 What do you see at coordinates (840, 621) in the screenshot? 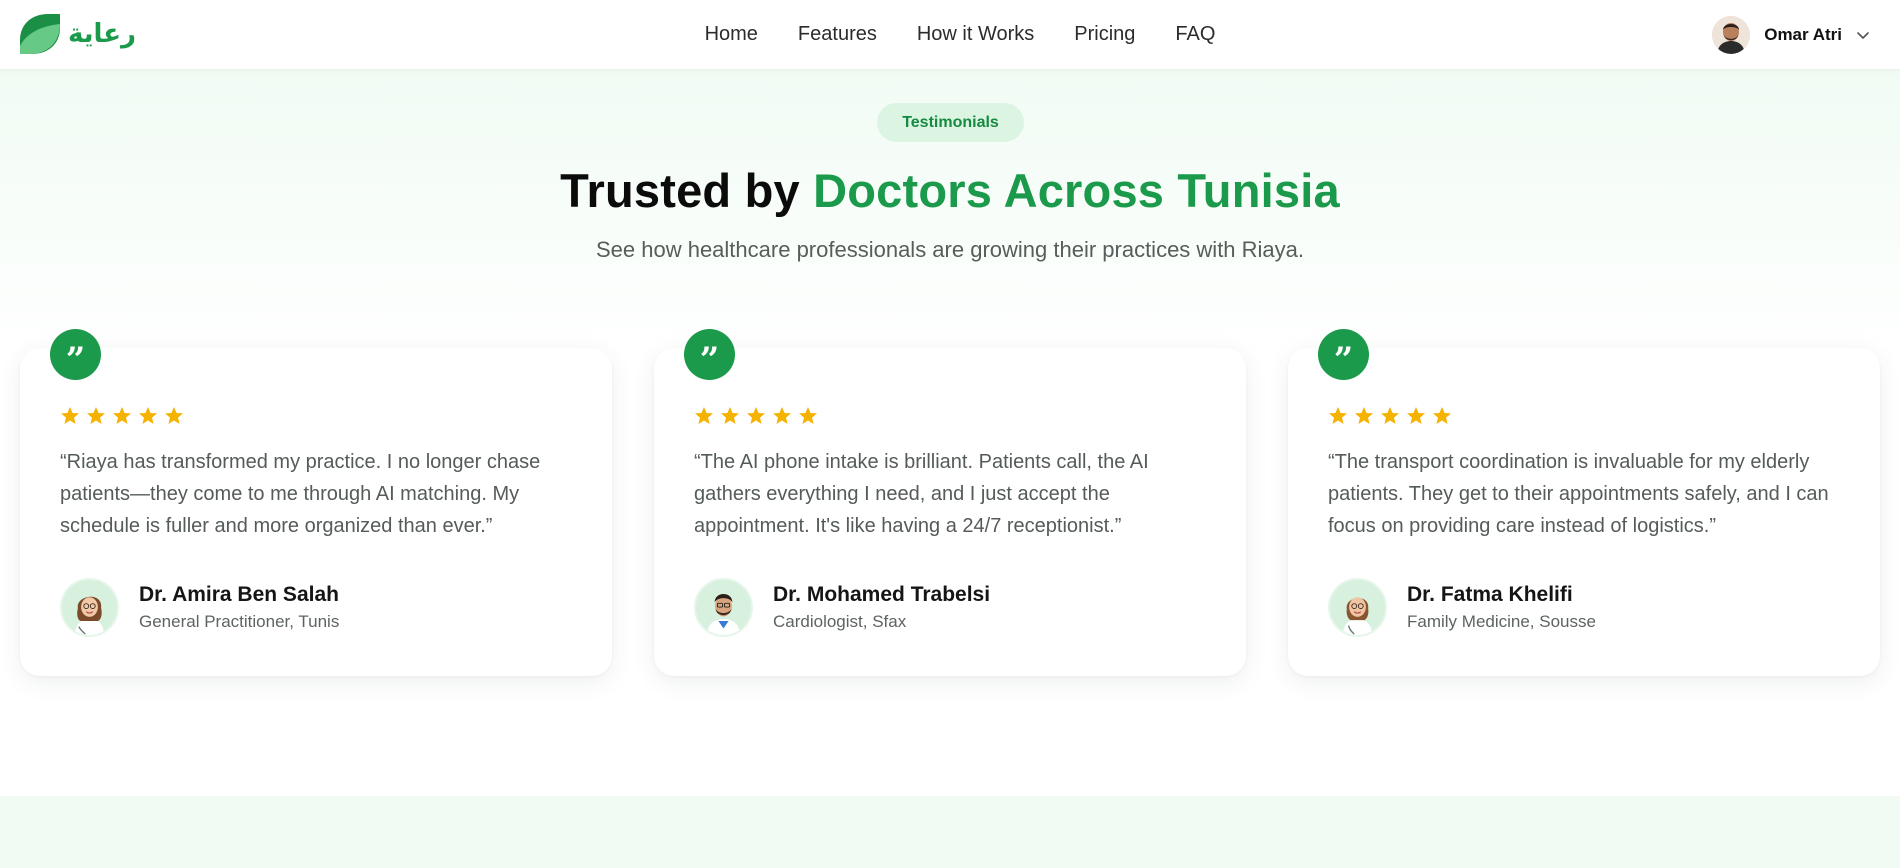
I see `author-role: Cardiologist, Sfax` at bounding box center [840, 621].